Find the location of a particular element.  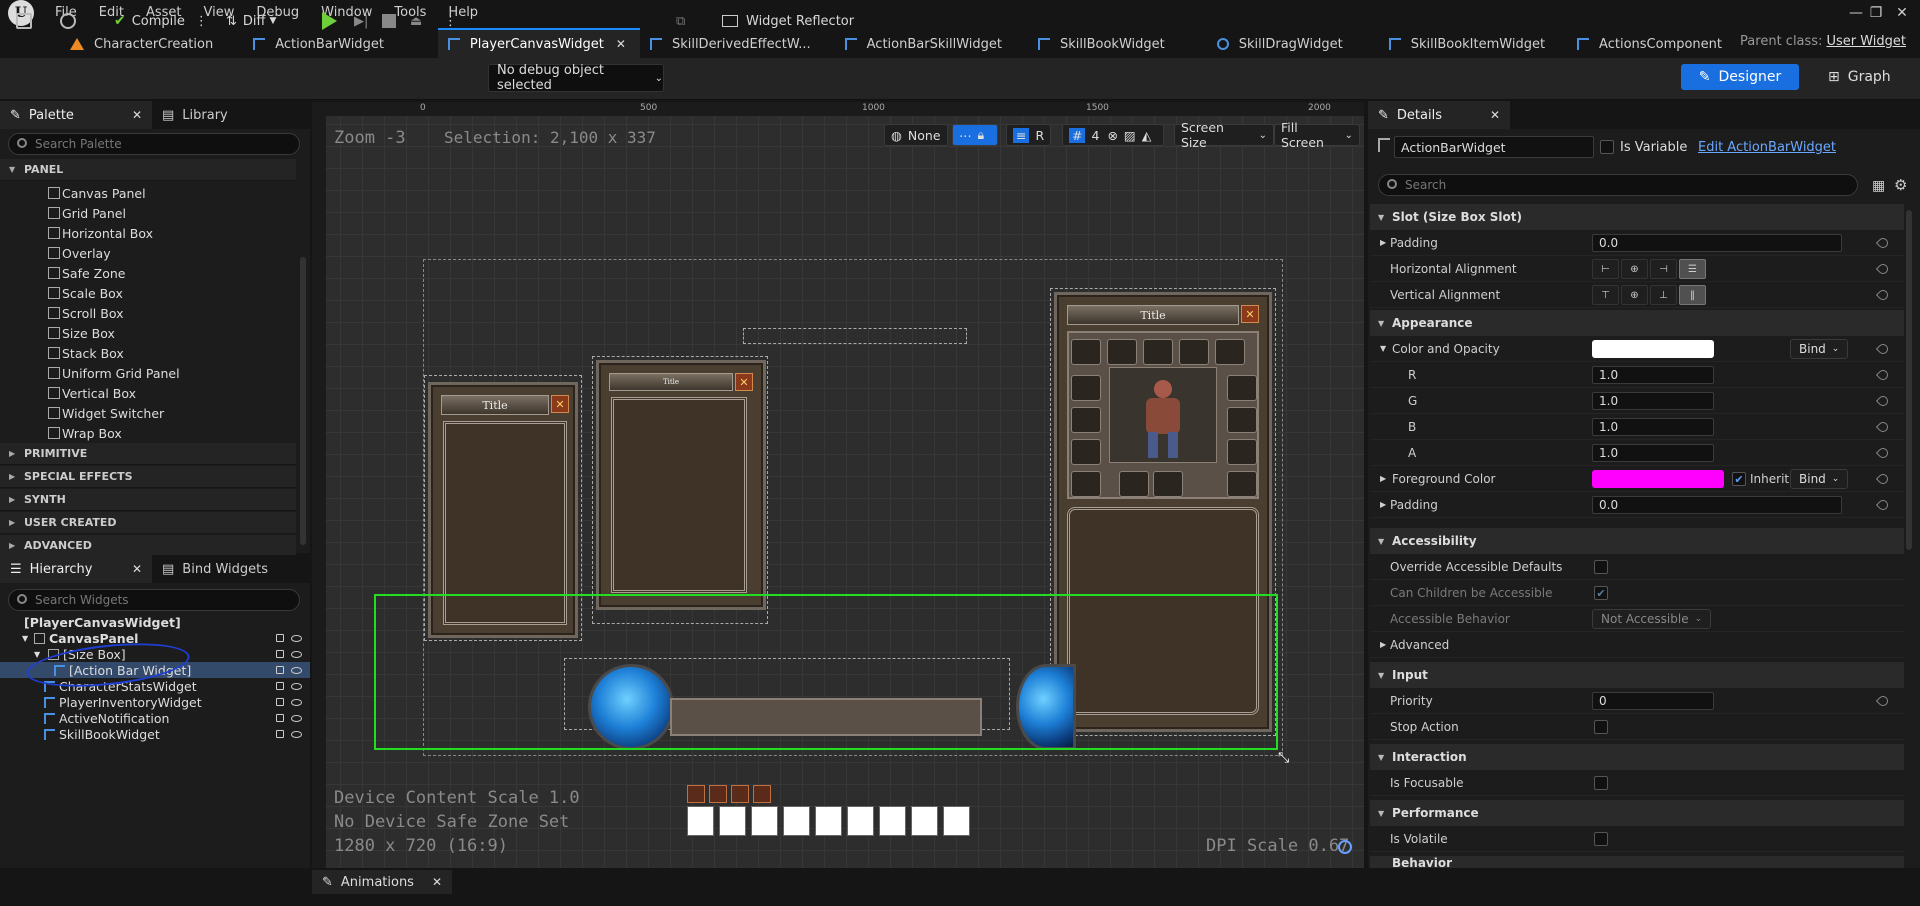

localization-preview-button: ◍ None is located at coordinates (916, 135).